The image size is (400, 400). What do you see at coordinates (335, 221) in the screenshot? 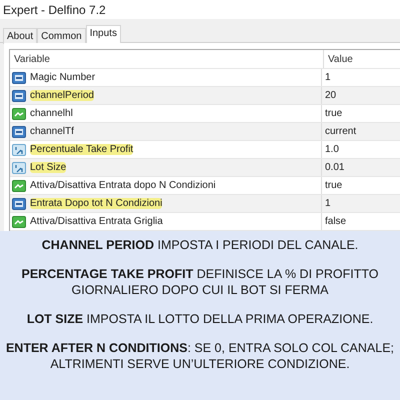
I see `variable-value: false` at bounding box center [335, 221].